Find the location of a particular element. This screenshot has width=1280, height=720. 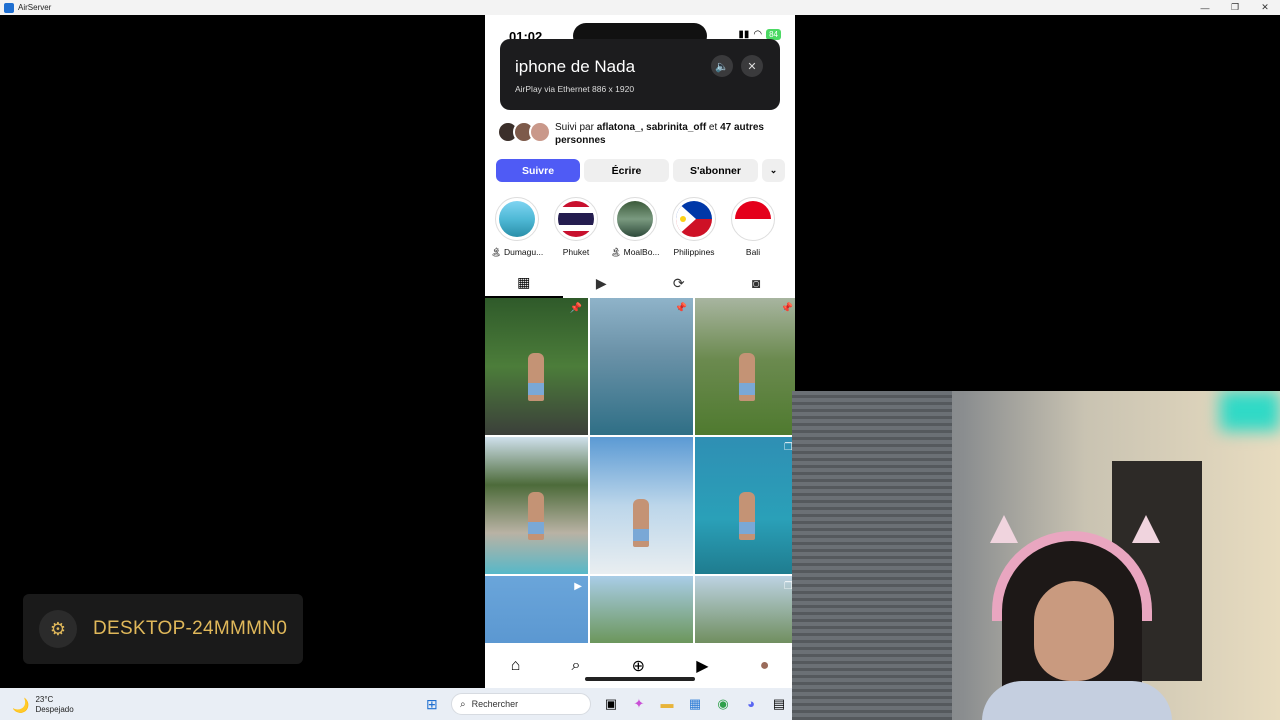

window-titlebar: AirServer — ❐ ✕ is located at coordinates (640, 7).